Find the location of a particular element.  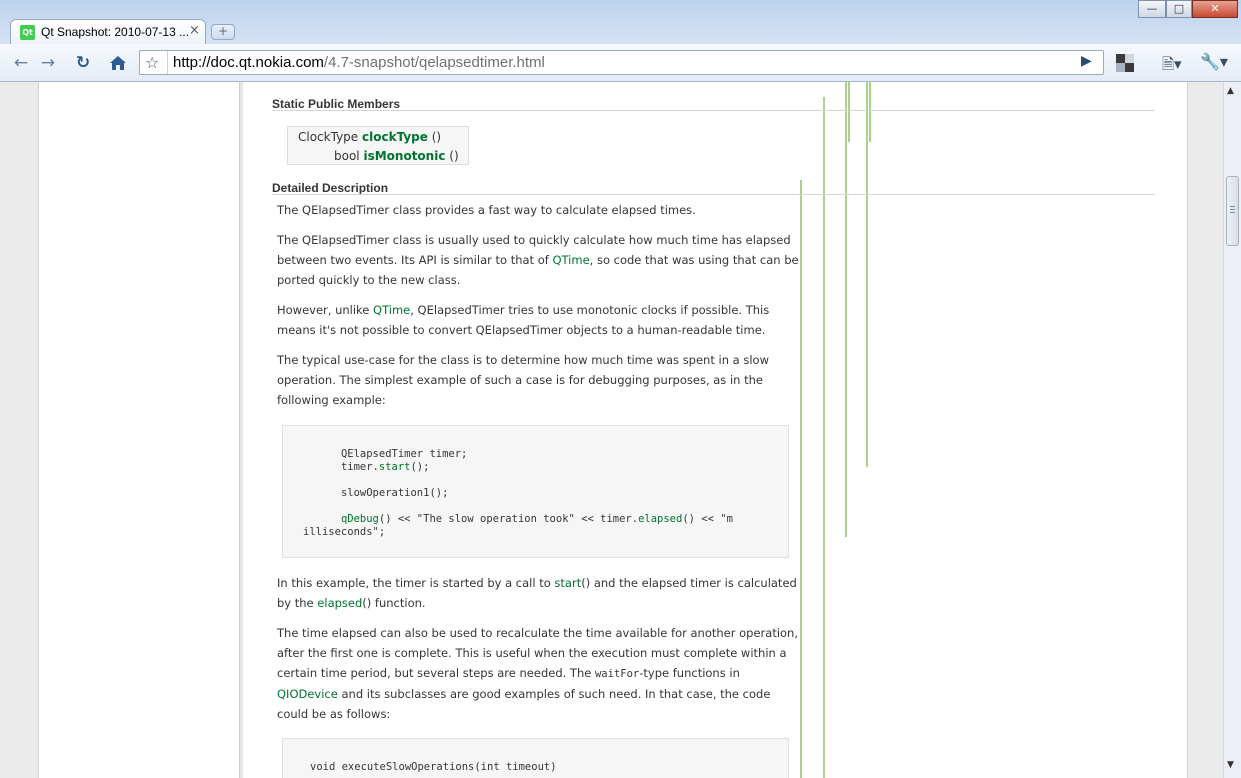

minimize-button: — is located at coordinates (1152, 9).